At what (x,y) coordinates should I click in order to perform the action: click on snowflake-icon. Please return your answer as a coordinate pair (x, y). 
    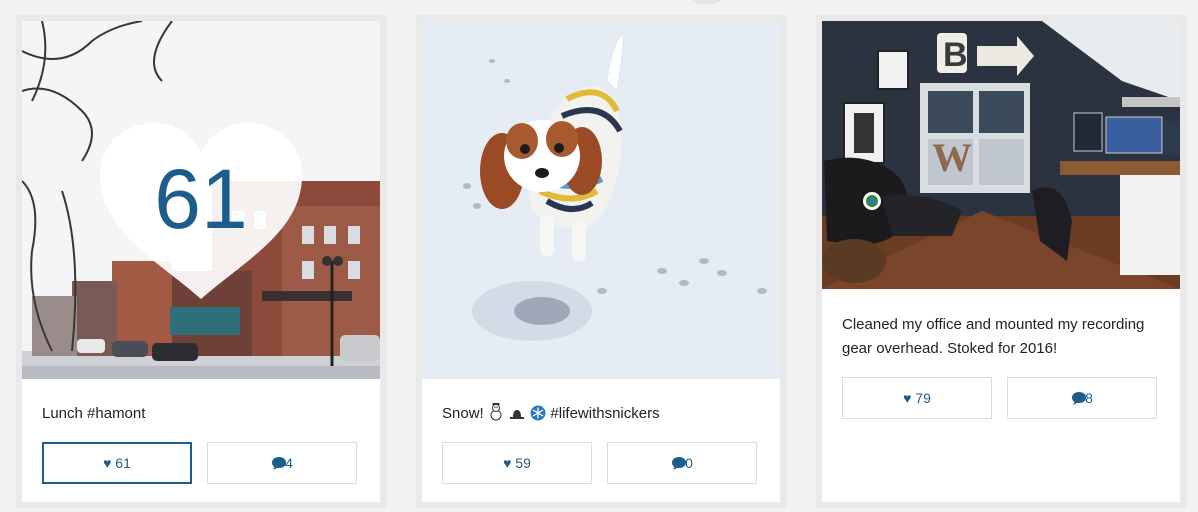
    Looking at the image, I should click on (538, 417).